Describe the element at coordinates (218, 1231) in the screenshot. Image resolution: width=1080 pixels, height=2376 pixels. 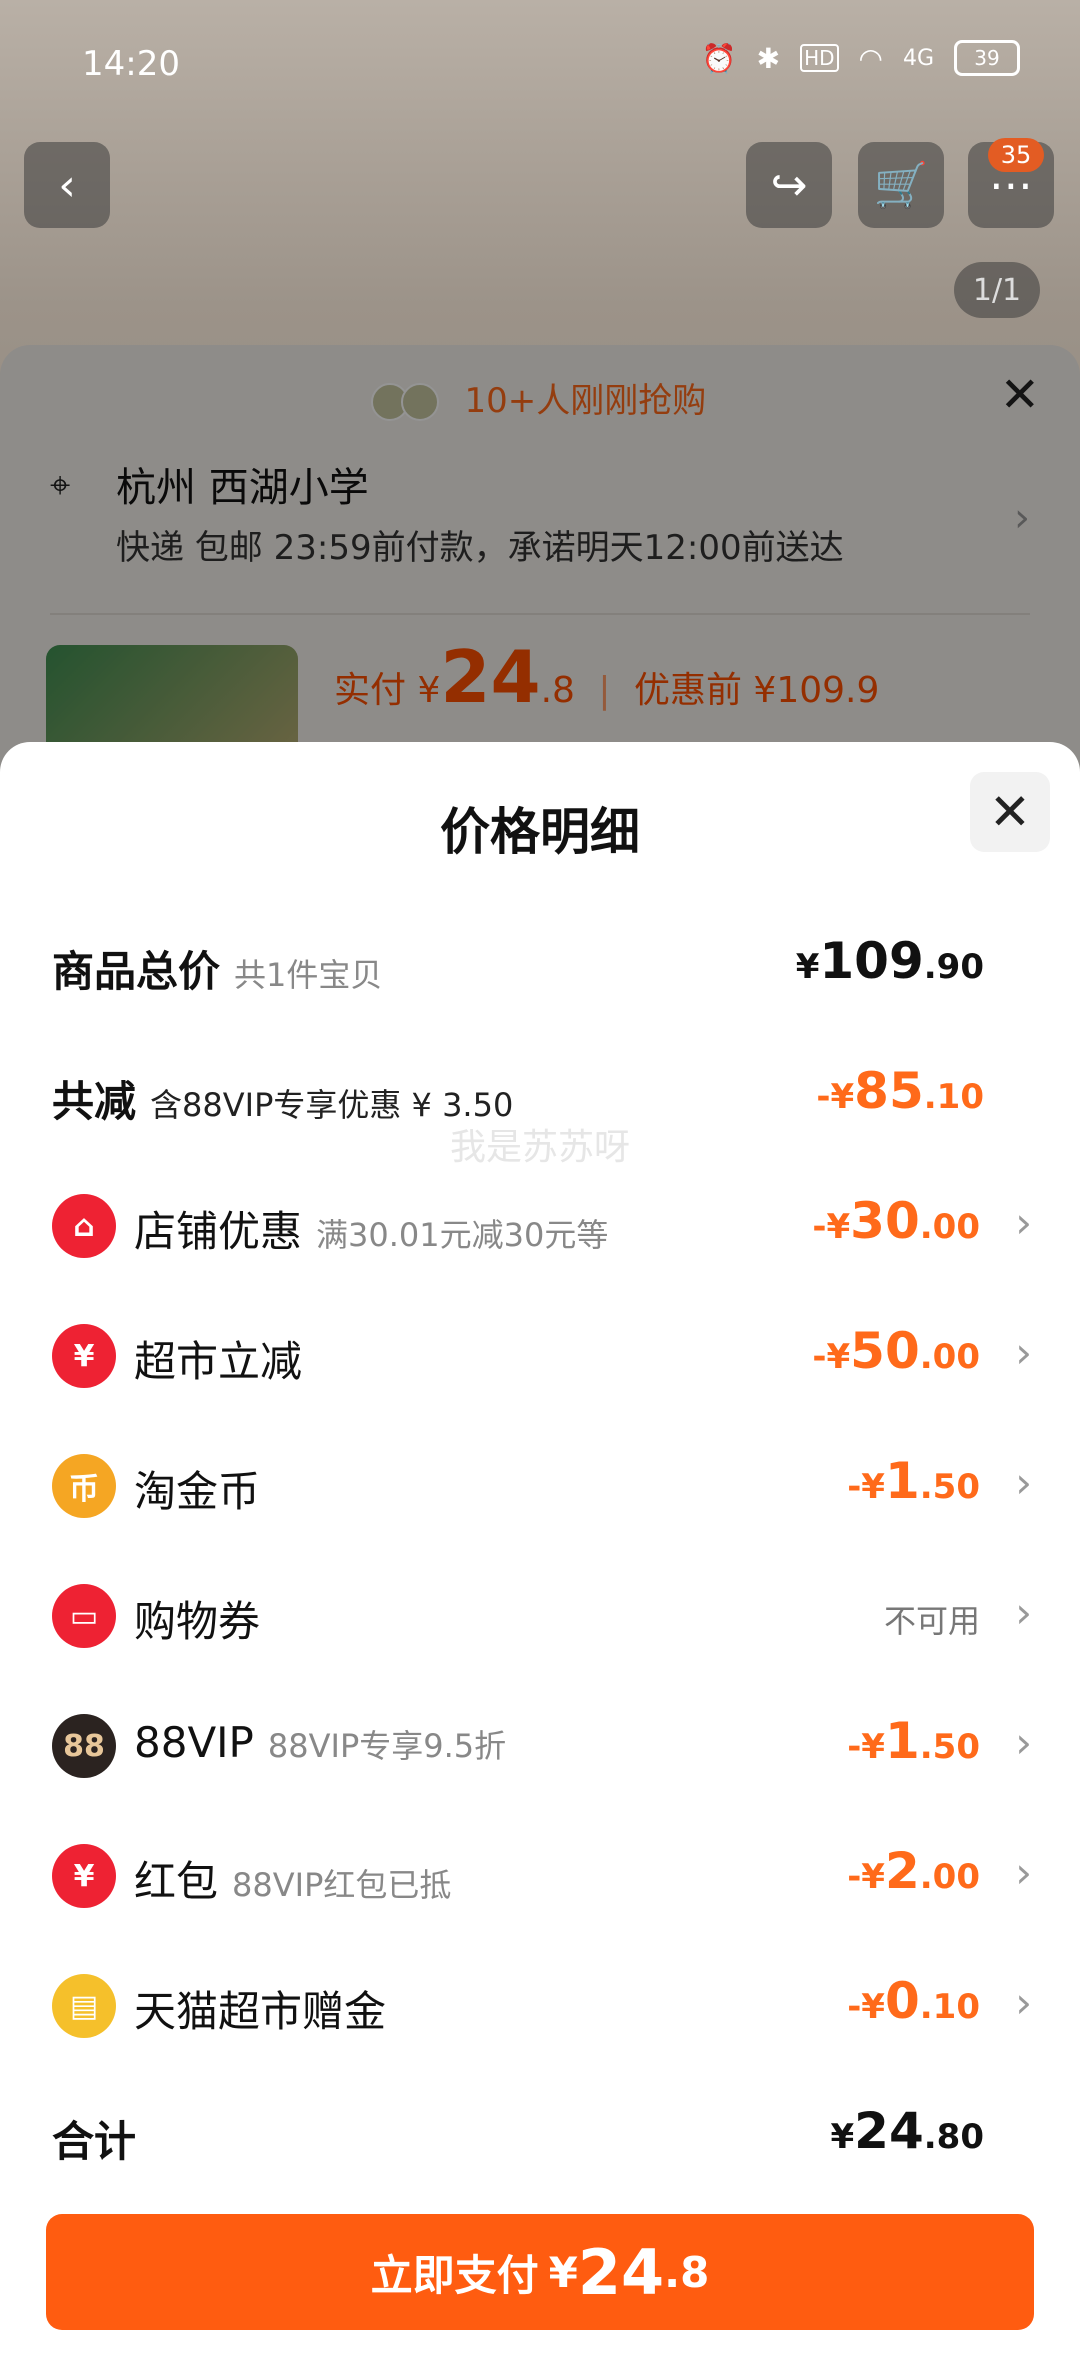
I see `item-label-text: 店铺优惠` at that location.